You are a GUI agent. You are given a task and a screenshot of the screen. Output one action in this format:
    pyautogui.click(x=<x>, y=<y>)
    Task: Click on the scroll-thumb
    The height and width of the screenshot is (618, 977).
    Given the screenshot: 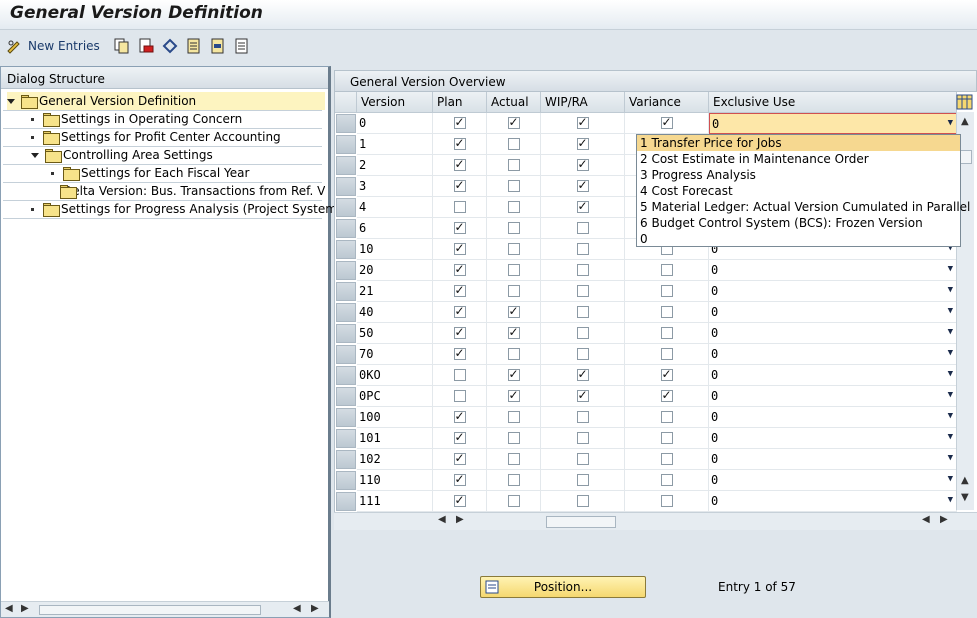 What is the action you would take?
    pyautogui.click(x=581, y=522)
    